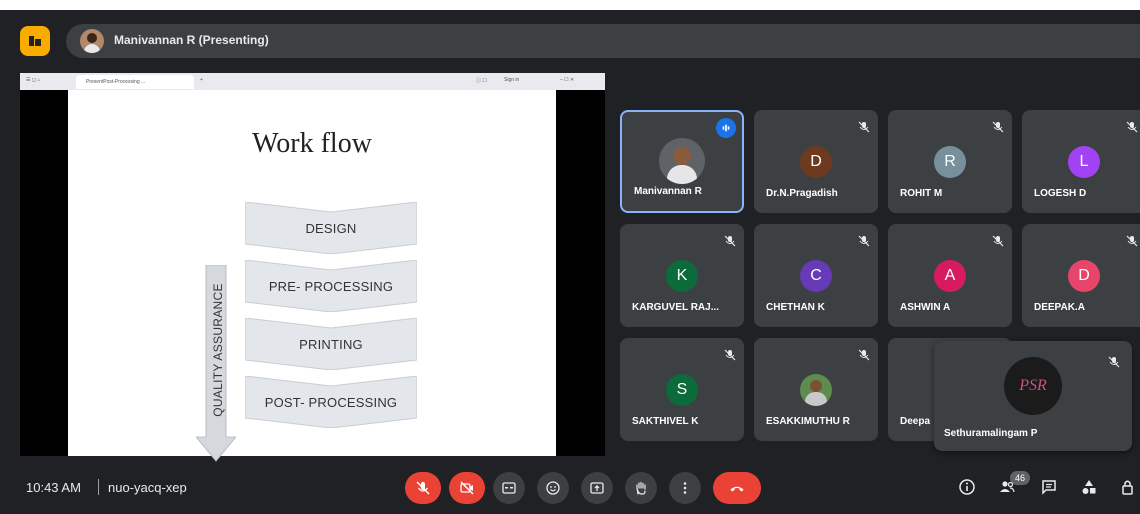 The height and width of the screenshot is (514, 1140). I want to click on workflow-step-printing: PRINTING, so click(331, 344).